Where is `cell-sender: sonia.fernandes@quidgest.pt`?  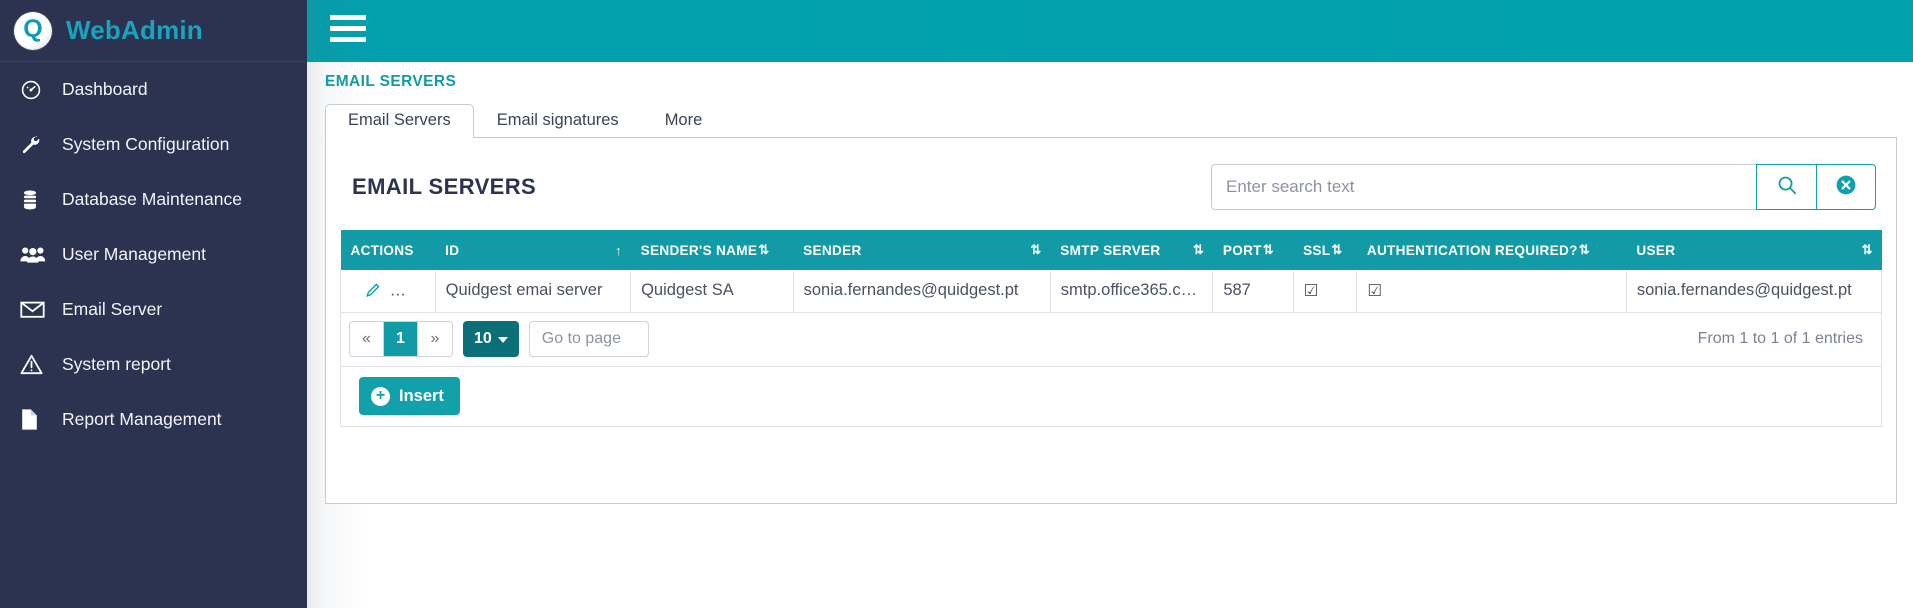 cell-sender: sonia.fernandes@quidgest.pt is located at coordinates (921, 291).